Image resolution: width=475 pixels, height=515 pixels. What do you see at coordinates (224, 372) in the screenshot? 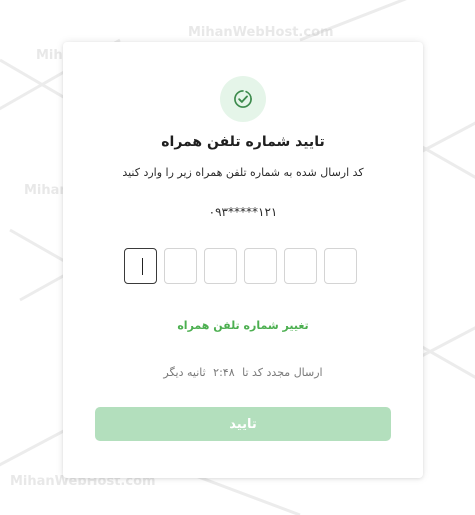
I see `resend-timer: ۲:۴۸` at bounding box center [224, 372].